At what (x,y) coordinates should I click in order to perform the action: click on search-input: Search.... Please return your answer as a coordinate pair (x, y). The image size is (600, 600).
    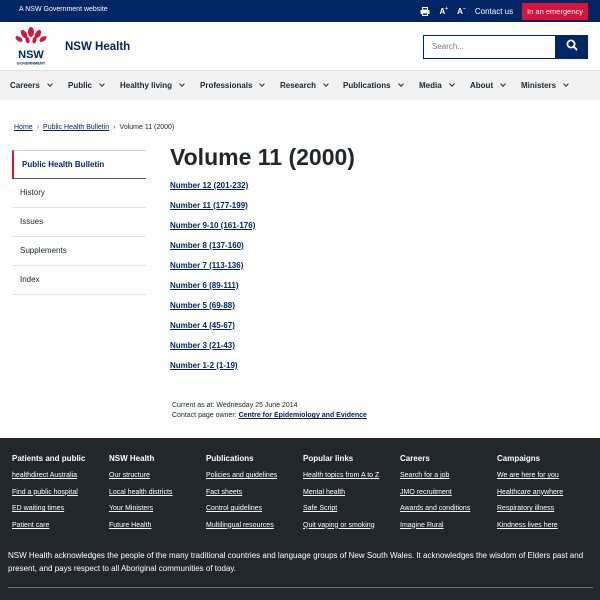
    Looking at the image, I should click on (489, 47).